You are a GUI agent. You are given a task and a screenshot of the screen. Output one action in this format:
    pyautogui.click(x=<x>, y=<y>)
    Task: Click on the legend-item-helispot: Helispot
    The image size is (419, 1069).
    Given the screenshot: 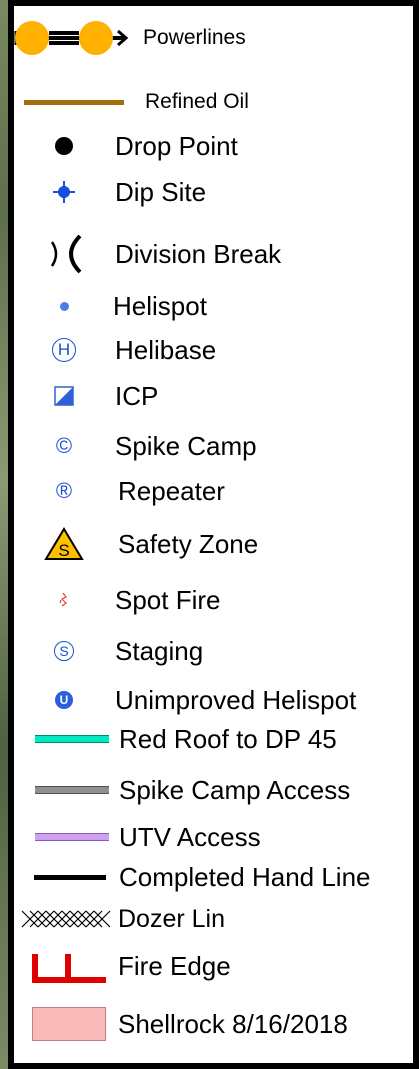 What is the action you would take?
    pyautogui.click(x=213, y=306)
    